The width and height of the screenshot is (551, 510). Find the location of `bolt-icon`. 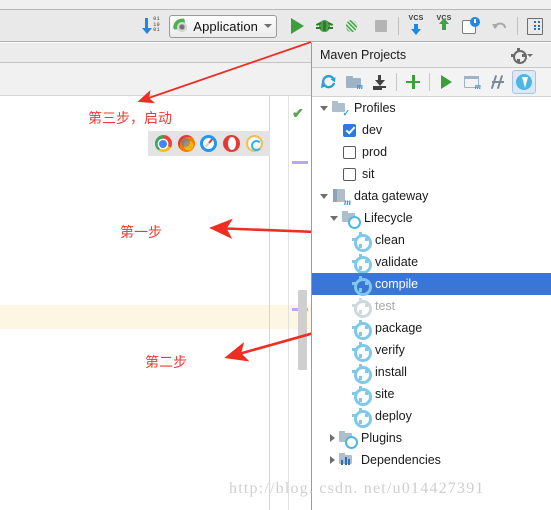

bolt-icon is located at coordinates (524, 82).